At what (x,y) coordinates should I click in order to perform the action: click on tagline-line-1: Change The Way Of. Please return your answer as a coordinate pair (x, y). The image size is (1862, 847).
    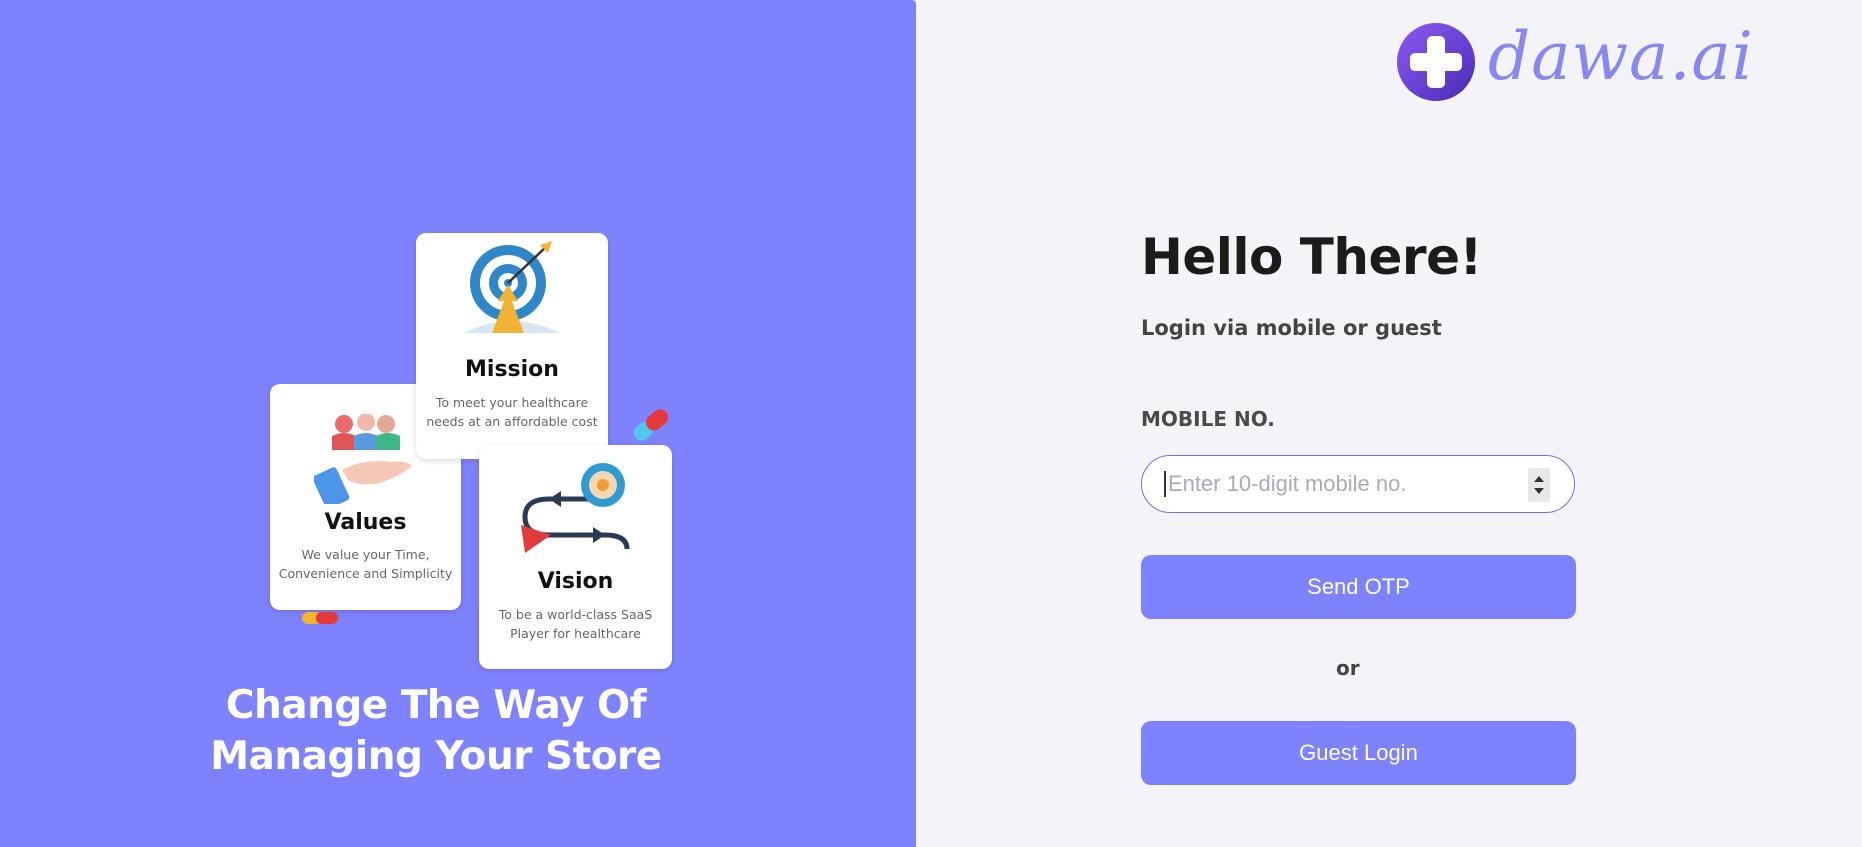
    Looking at the image, I should click on (436, 705).